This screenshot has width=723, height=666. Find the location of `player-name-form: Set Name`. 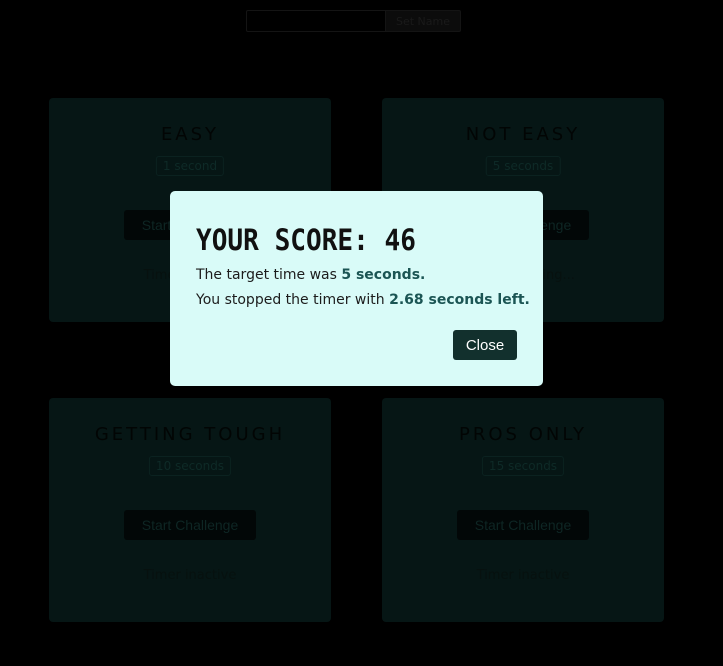

player-name-form: Set Name is located at coordinates (353, 22).